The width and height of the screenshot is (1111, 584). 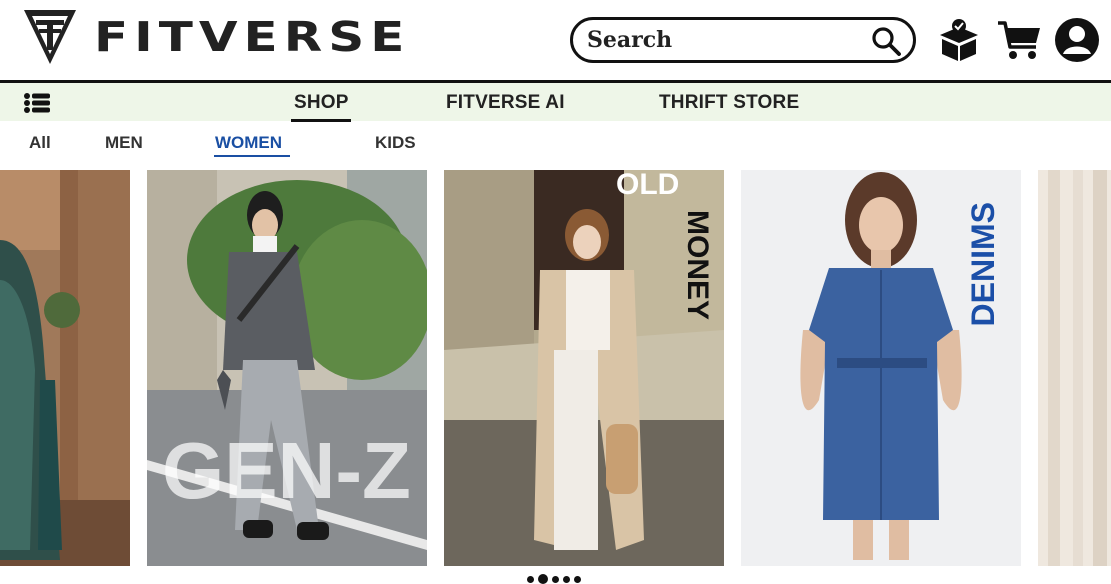 What do you see at coordinates (40, 143) in the screenshot?
I see `subnav-item-all: All` at bounding box center [40, 143].